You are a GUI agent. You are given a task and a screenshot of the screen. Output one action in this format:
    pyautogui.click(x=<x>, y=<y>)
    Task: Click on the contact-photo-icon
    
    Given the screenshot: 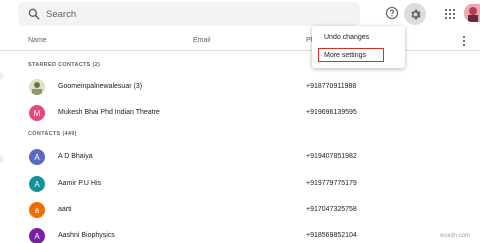 What is the action you would take?
    pyautogui.click(x=37, y=87)
    